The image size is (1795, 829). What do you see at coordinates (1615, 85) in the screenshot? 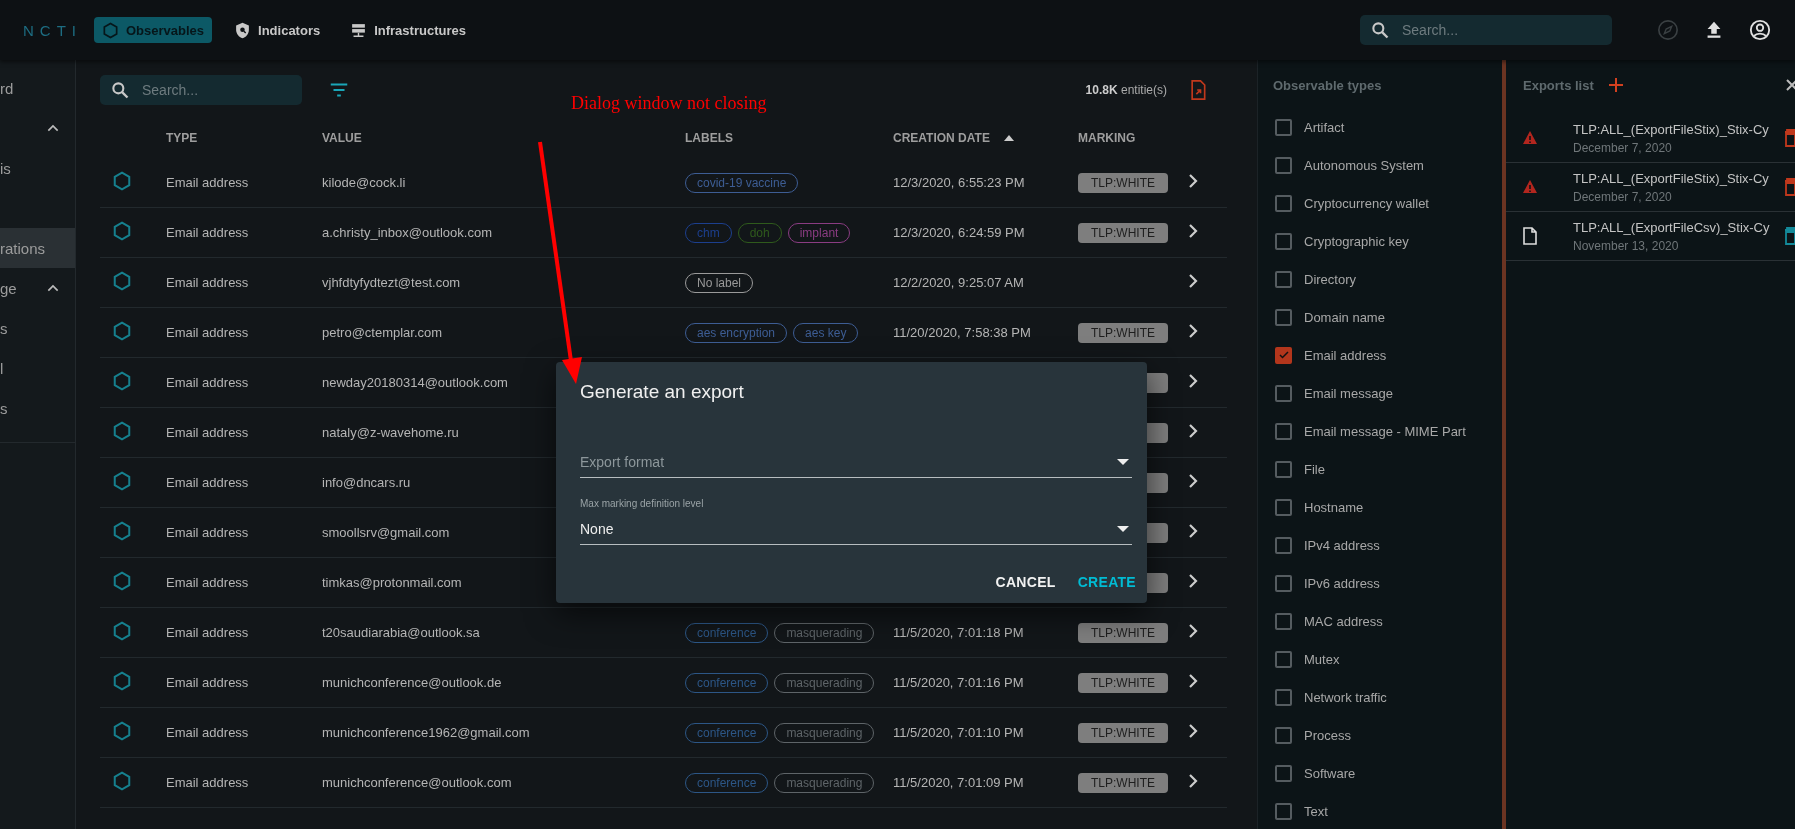
I see `add-icon` at bounding box center [1615, 85].